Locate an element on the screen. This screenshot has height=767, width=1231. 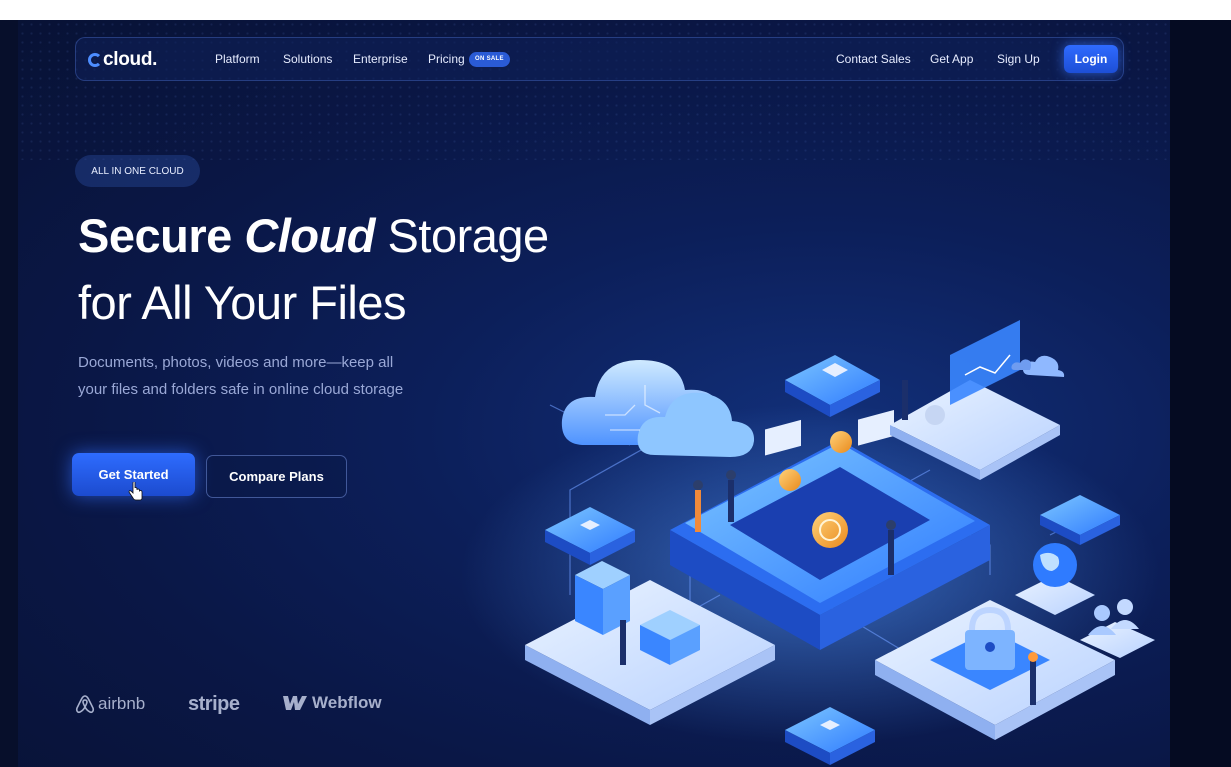
shield-coin-icon is located at coordinates (841, 442).